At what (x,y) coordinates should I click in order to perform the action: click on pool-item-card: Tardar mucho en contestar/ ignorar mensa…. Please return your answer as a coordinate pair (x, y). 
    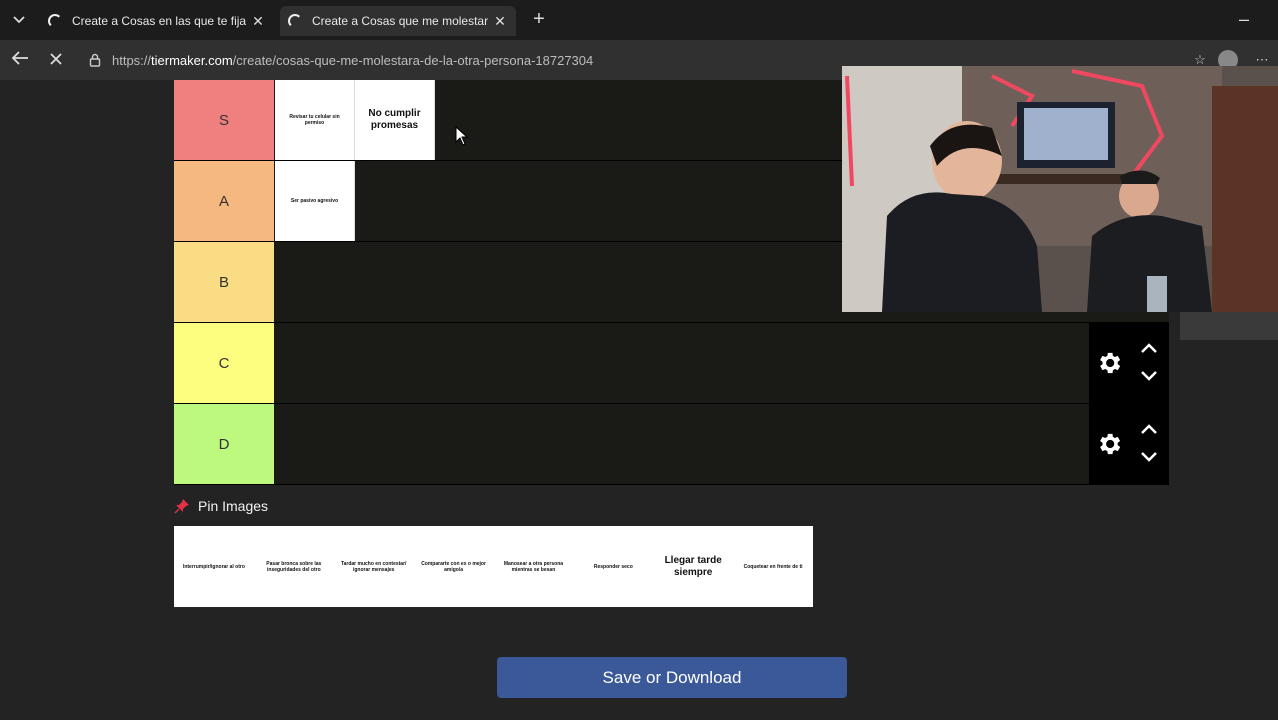
    Looking at the image, I should click on (373, 566).